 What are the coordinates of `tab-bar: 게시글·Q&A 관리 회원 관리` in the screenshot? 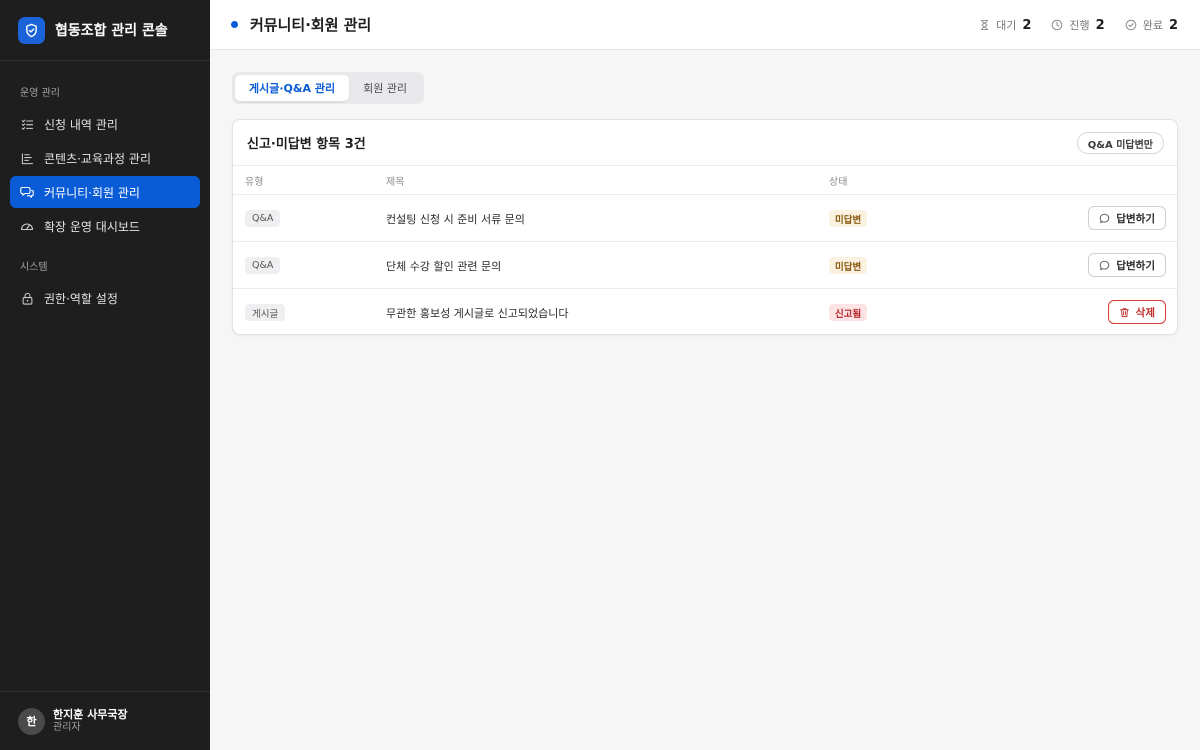 It's located at (328, 88).